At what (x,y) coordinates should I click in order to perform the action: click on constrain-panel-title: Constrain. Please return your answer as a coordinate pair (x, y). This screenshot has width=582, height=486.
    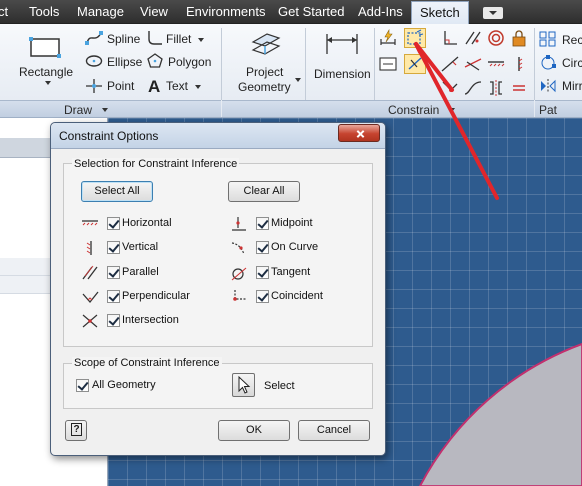
    Looking at the image, I should click on (413, 110).